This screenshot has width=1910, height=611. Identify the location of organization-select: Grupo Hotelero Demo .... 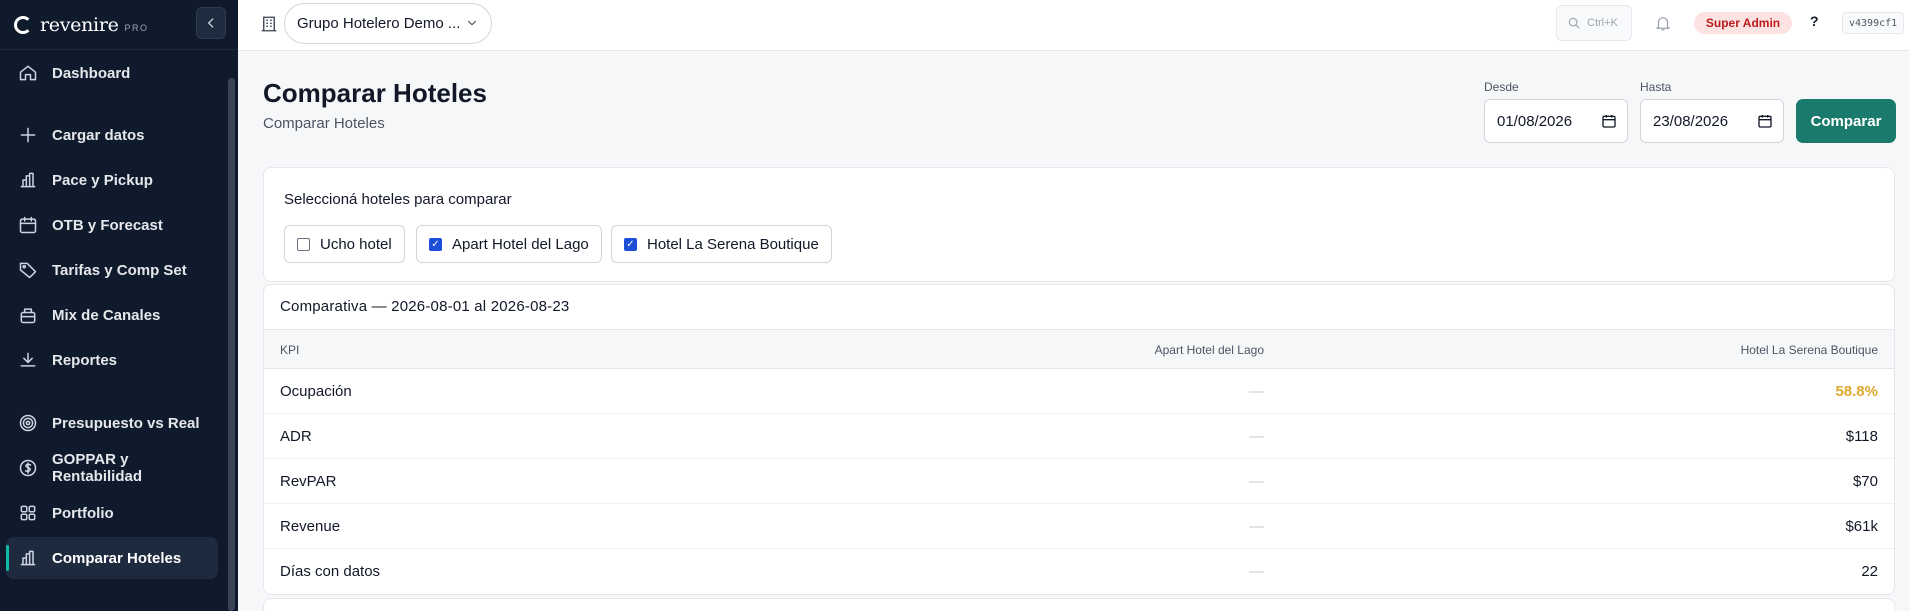
(388, 23).